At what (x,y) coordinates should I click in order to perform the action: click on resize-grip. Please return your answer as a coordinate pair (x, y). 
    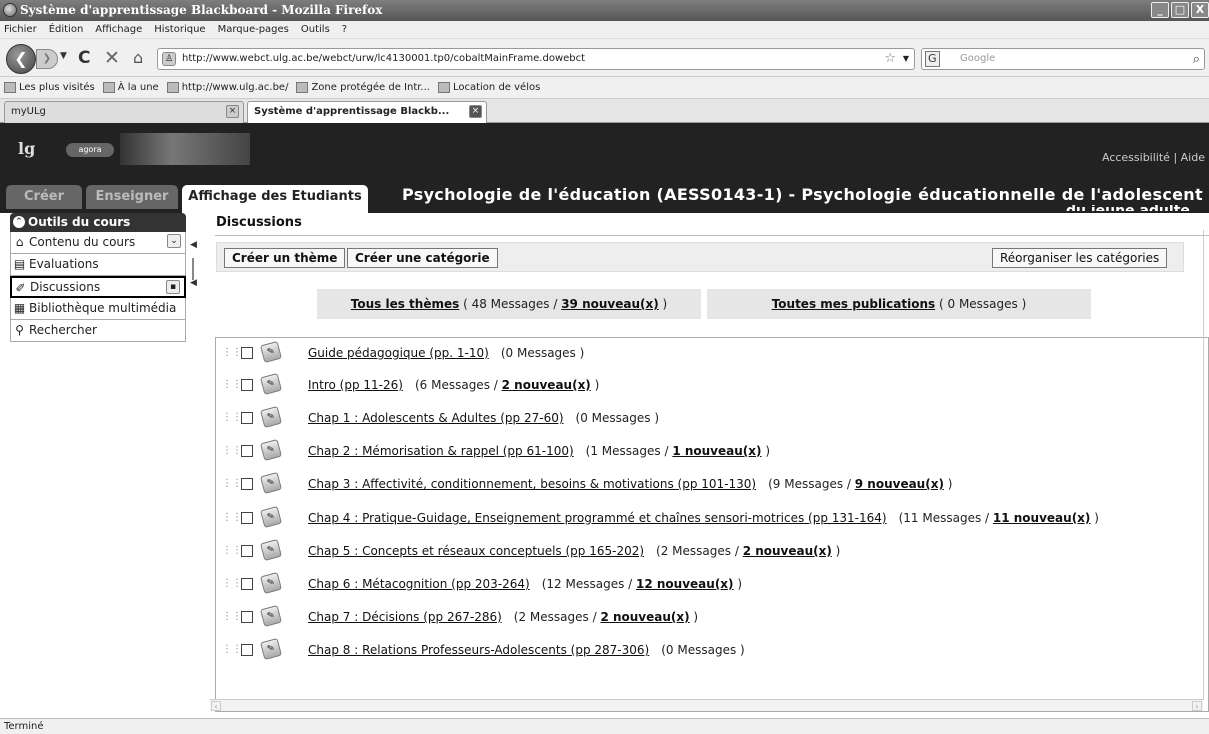
    Looking at the image, I should click on (193, 269).